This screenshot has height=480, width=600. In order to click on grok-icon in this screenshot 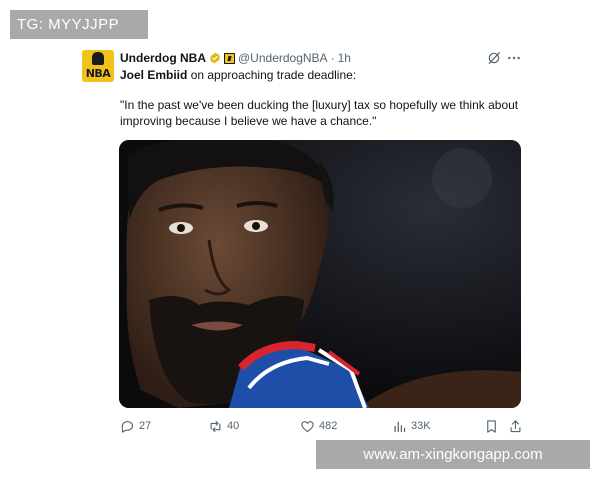, I will do `click(494, 58)`.